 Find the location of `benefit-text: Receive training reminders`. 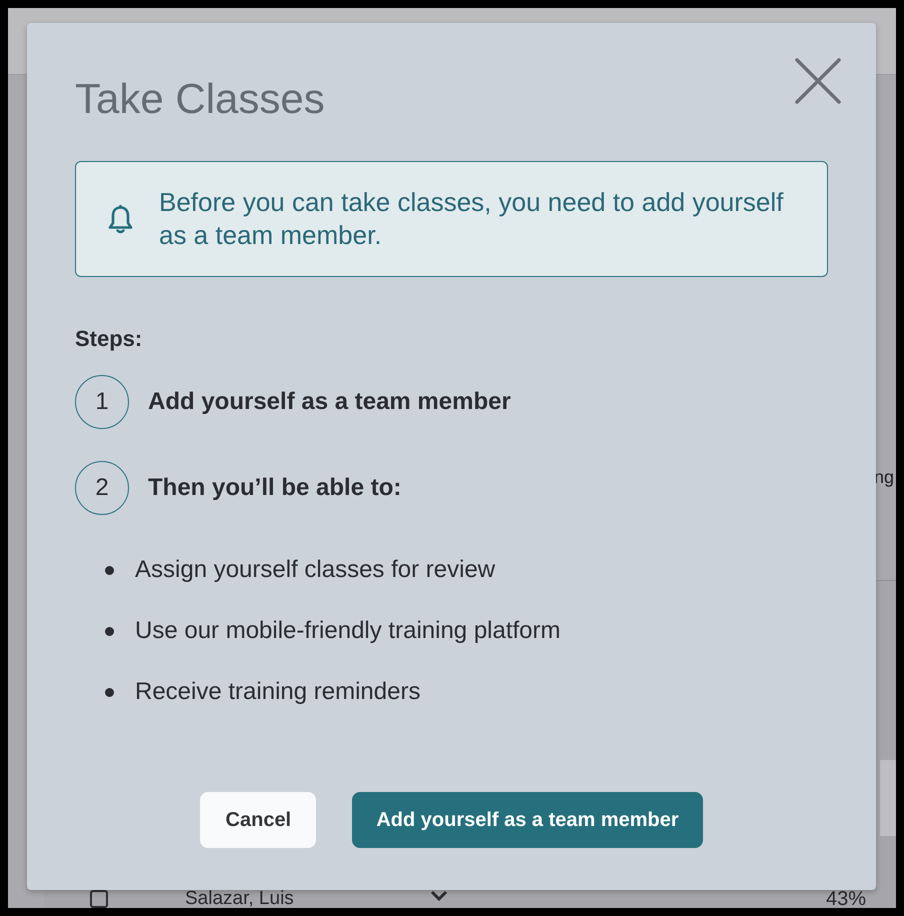

benefit-text: Receive training reminders is located at coordinates (277, 692).